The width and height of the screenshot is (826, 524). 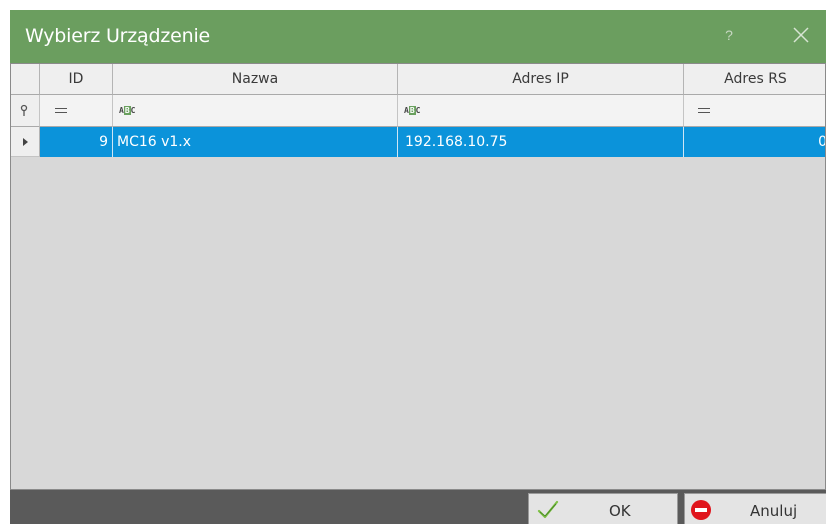 I want to click on row-indicator-header, so click(x=25, y=79).